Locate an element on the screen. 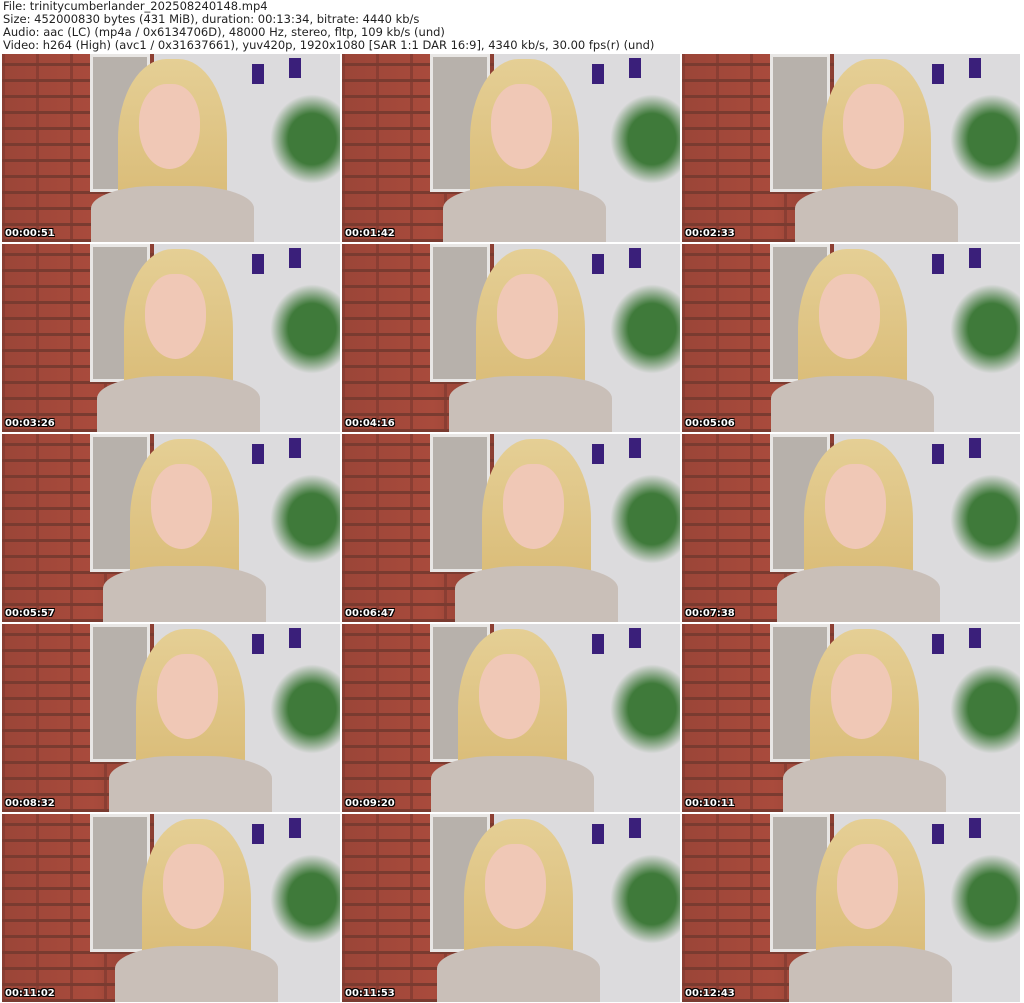 The width and height of the screenshot is (1024, 1003). video-thumbnail: 00:09:20 is located at coordinates (511, 718).